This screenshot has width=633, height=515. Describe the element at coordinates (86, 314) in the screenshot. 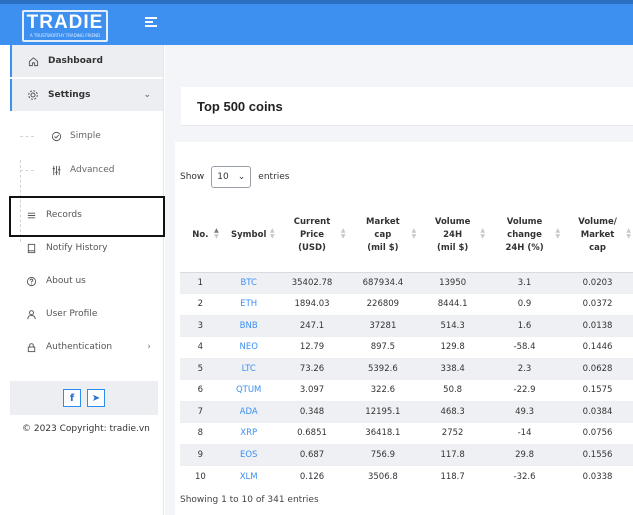

I see `sidebar-item-user-profile: User Profile` at that location.